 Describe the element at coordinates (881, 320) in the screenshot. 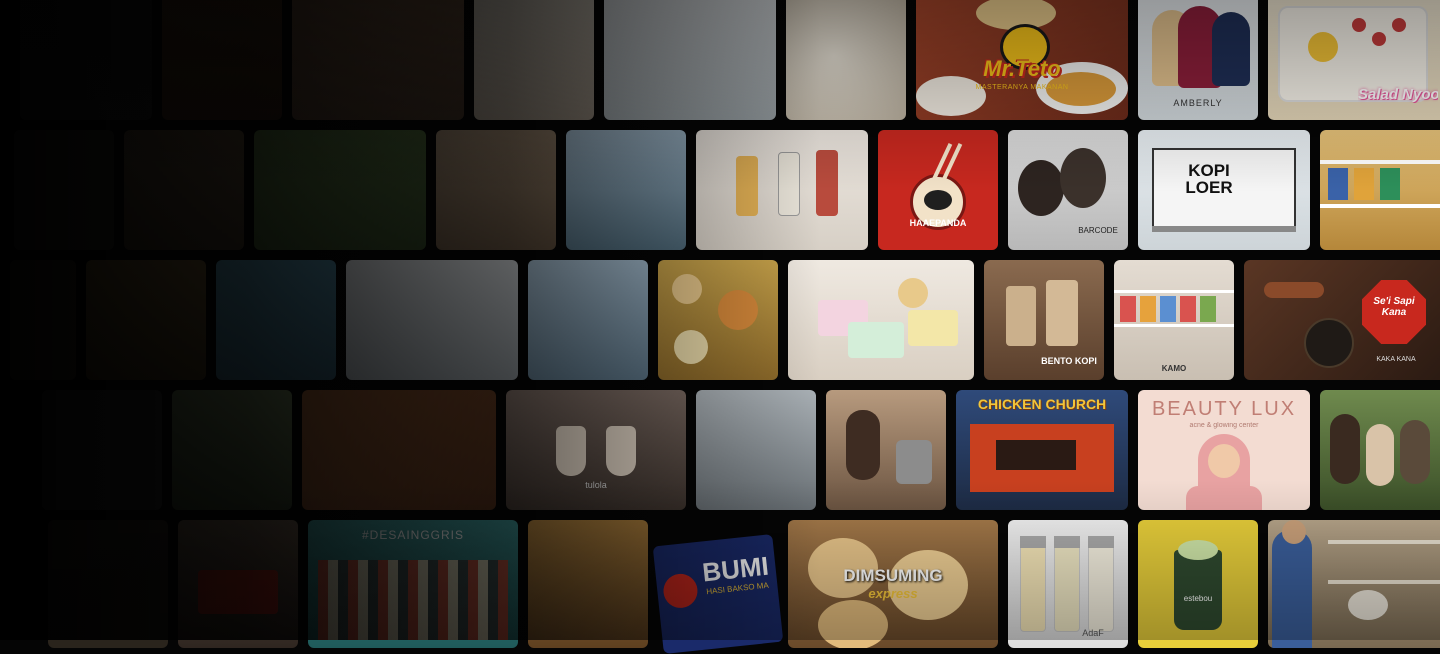

I see `tile-macarons` at that location.